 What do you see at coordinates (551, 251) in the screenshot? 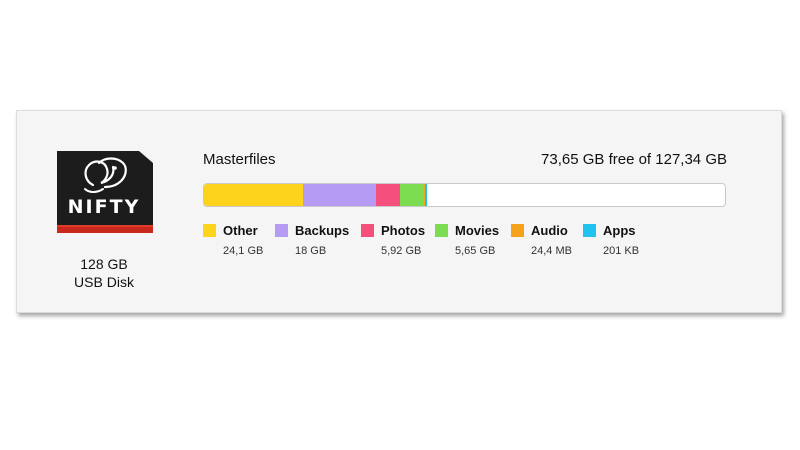
I see `legend-size: 24,4 MB` at bounding box center [551, 251].